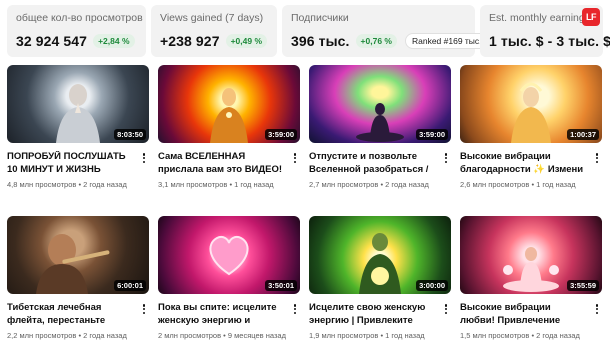 This screenshot has width=610, height=343. I want to click on video-meta: 1,5 млн просмотров • 2 года назад, so click(520, 335).